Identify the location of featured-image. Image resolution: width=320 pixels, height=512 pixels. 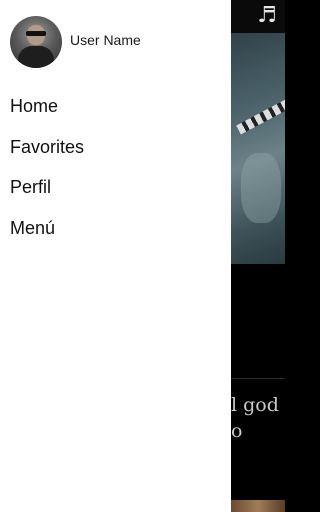
(258, 148).